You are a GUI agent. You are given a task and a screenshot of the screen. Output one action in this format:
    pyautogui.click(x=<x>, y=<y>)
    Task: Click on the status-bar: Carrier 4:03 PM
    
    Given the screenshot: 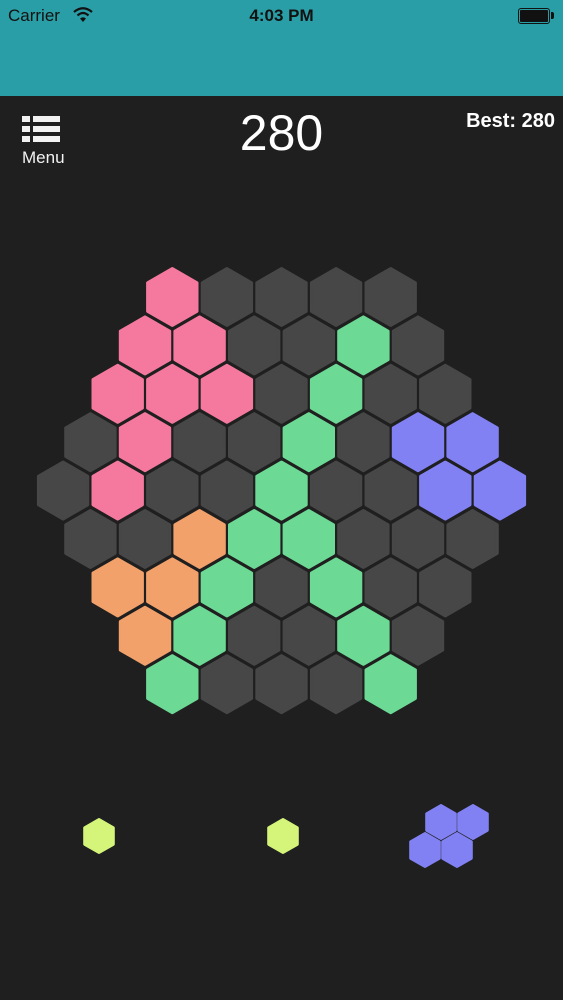 What is the action you would take?
    pyautogui.click(x=281, y=48)
    